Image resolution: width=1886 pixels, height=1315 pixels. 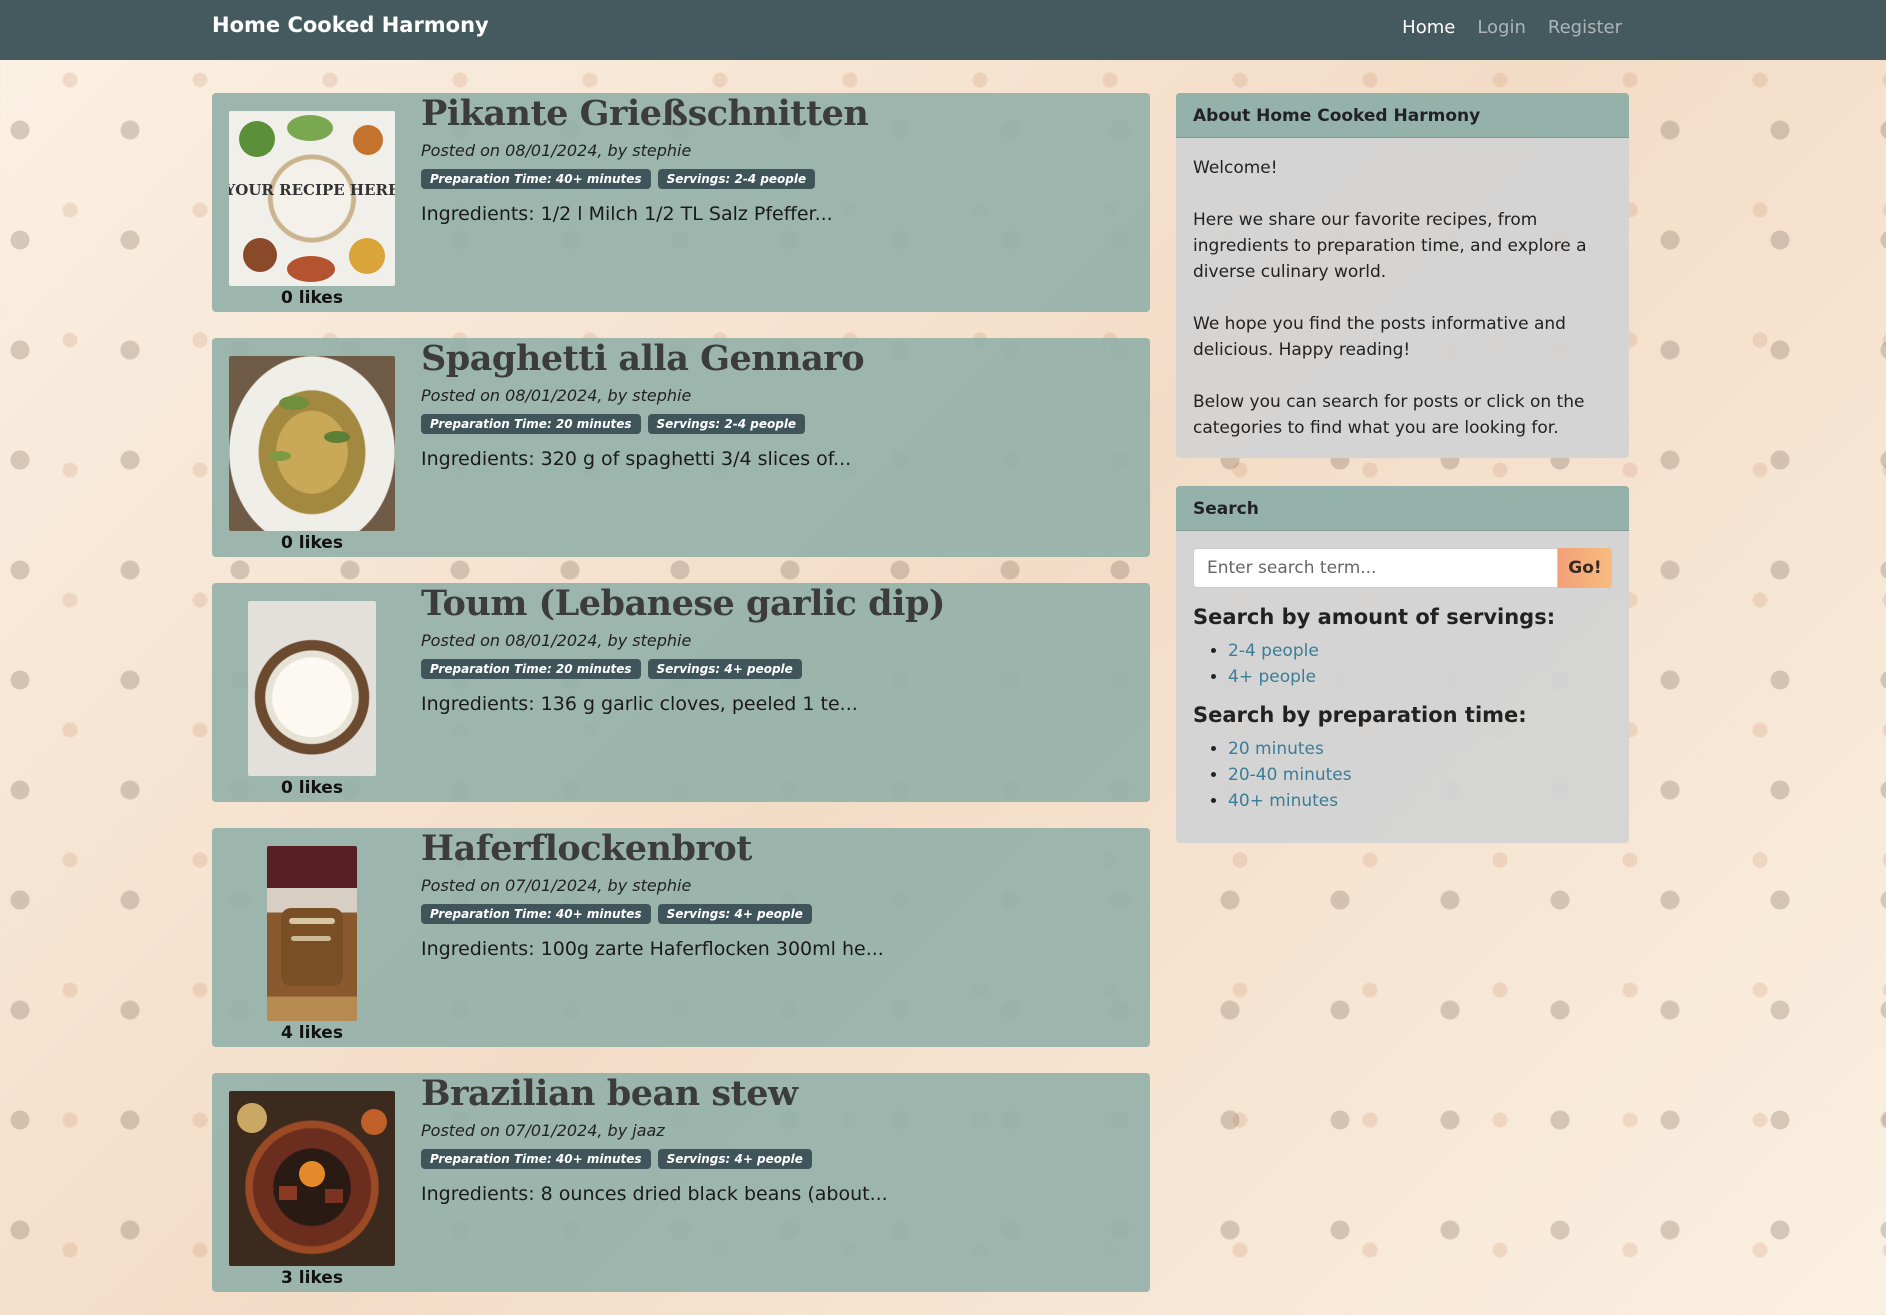 What do you see at coordinates (1428, 27) in the screenshot?
I see `nav-home-link: Home` at bounding box center [1428, 27].